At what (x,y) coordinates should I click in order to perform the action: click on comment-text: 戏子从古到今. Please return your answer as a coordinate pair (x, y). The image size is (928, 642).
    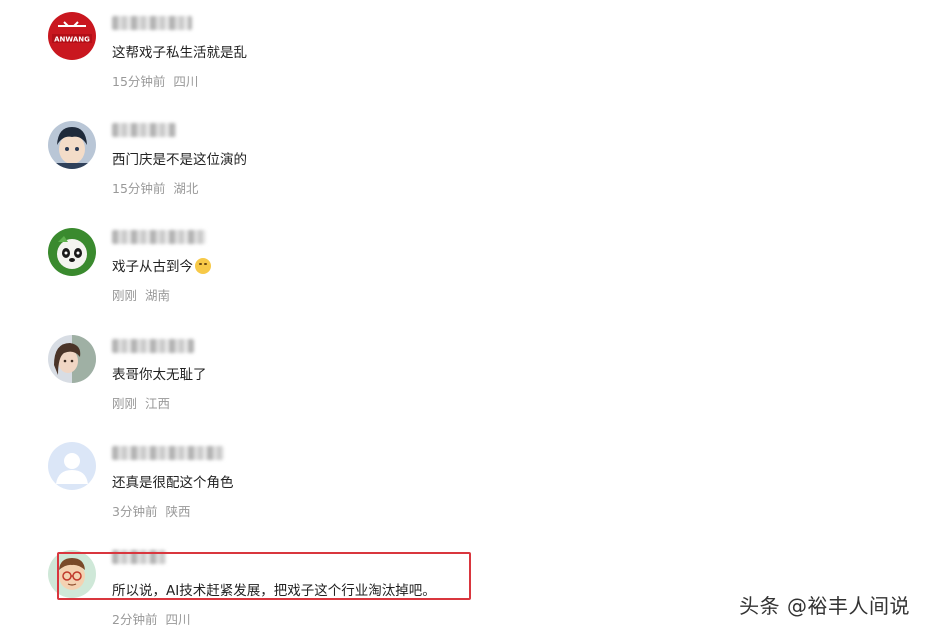
    Looking at the image, I should click on (161, 267).